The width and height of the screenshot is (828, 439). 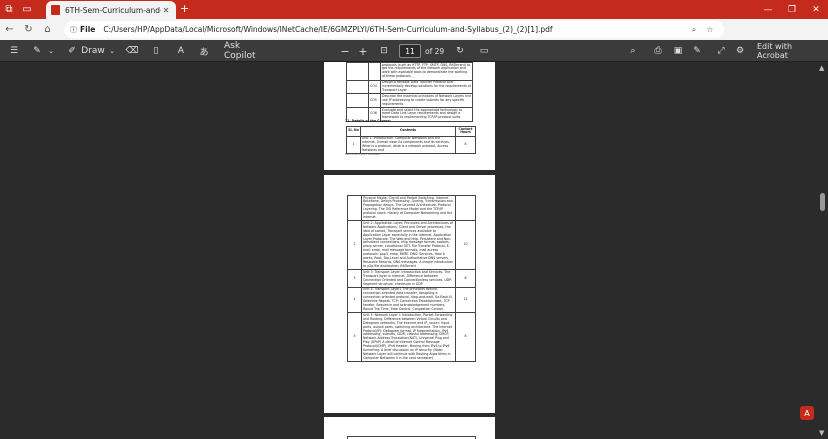 I want to click on scrollbar-thumb, so click(x=822, y=202).